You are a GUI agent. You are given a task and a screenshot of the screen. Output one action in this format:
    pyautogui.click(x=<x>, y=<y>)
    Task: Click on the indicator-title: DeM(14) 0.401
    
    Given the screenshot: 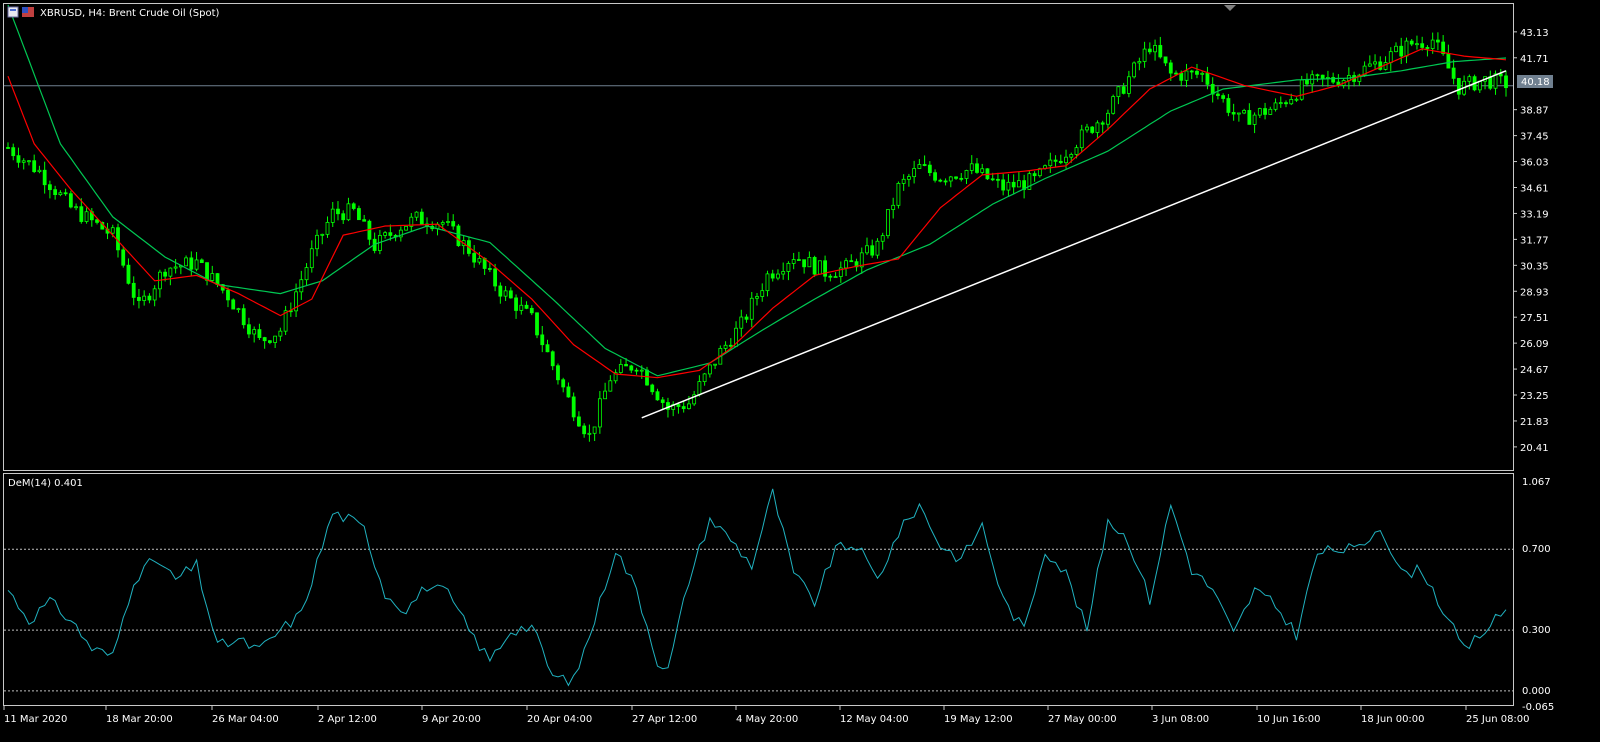 What is the action you would take?
    pyautogui.click(x=45, y=483)
    